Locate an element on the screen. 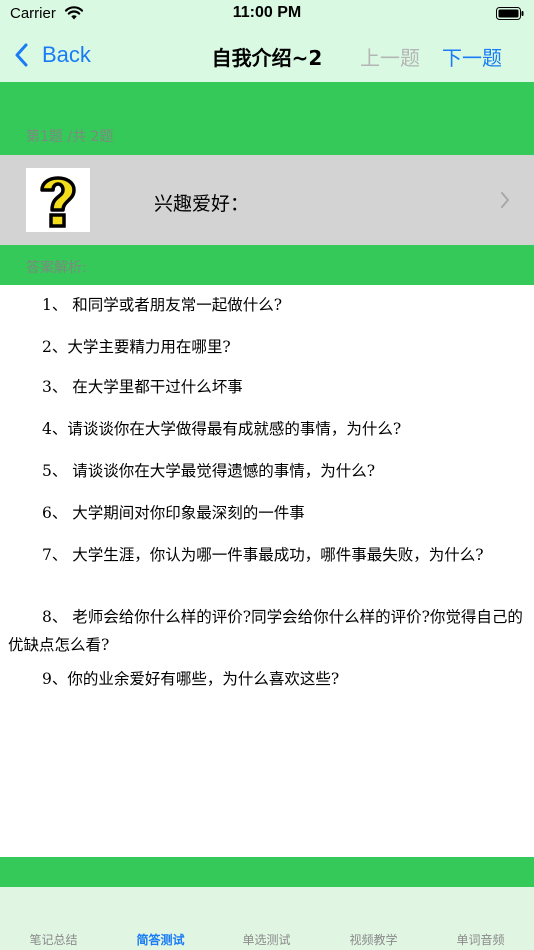  navigation-bar: Back 自我介绍~2 上一题 下一题 is located at coordinates (267, 55).